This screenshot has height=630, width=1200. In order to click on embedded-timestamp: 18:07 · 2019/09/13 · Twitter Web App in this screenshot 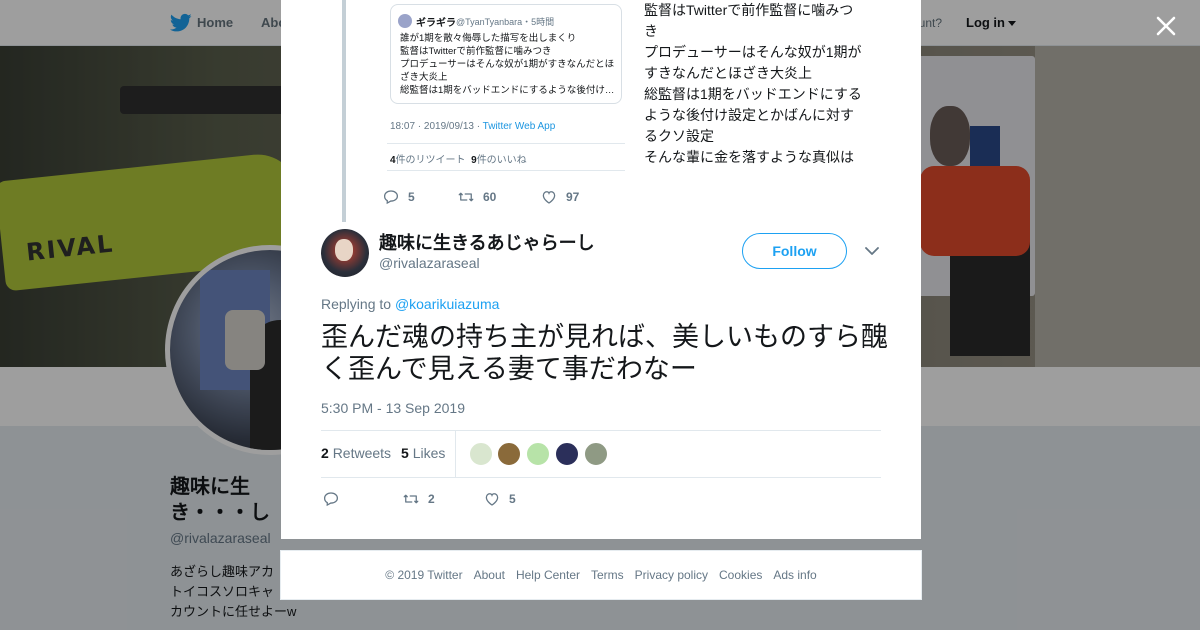, I will do `click(472, 126)`.